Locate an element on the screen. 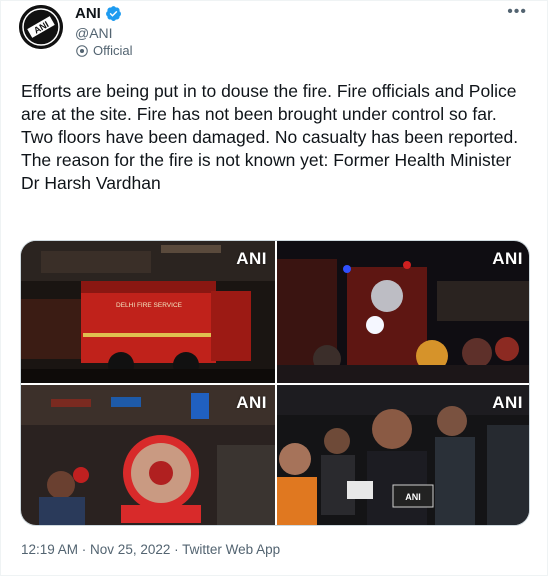 Image resolution: width=548 pixels, height=576 pixels. author-name: ANI is located at coordinates (88, 13).